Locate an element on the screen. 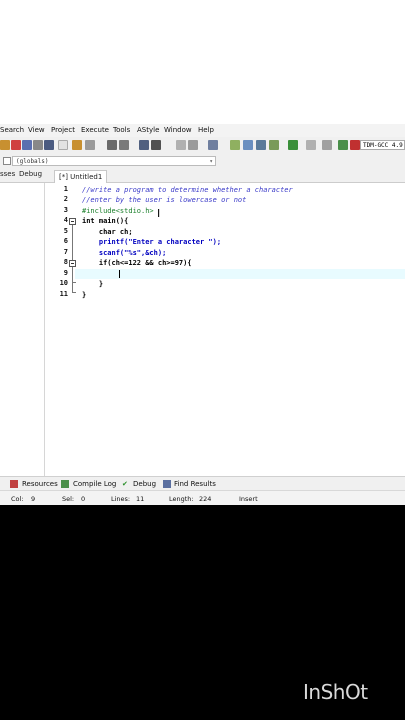  status-length-value: 224 is located at coordinates (205, 499).